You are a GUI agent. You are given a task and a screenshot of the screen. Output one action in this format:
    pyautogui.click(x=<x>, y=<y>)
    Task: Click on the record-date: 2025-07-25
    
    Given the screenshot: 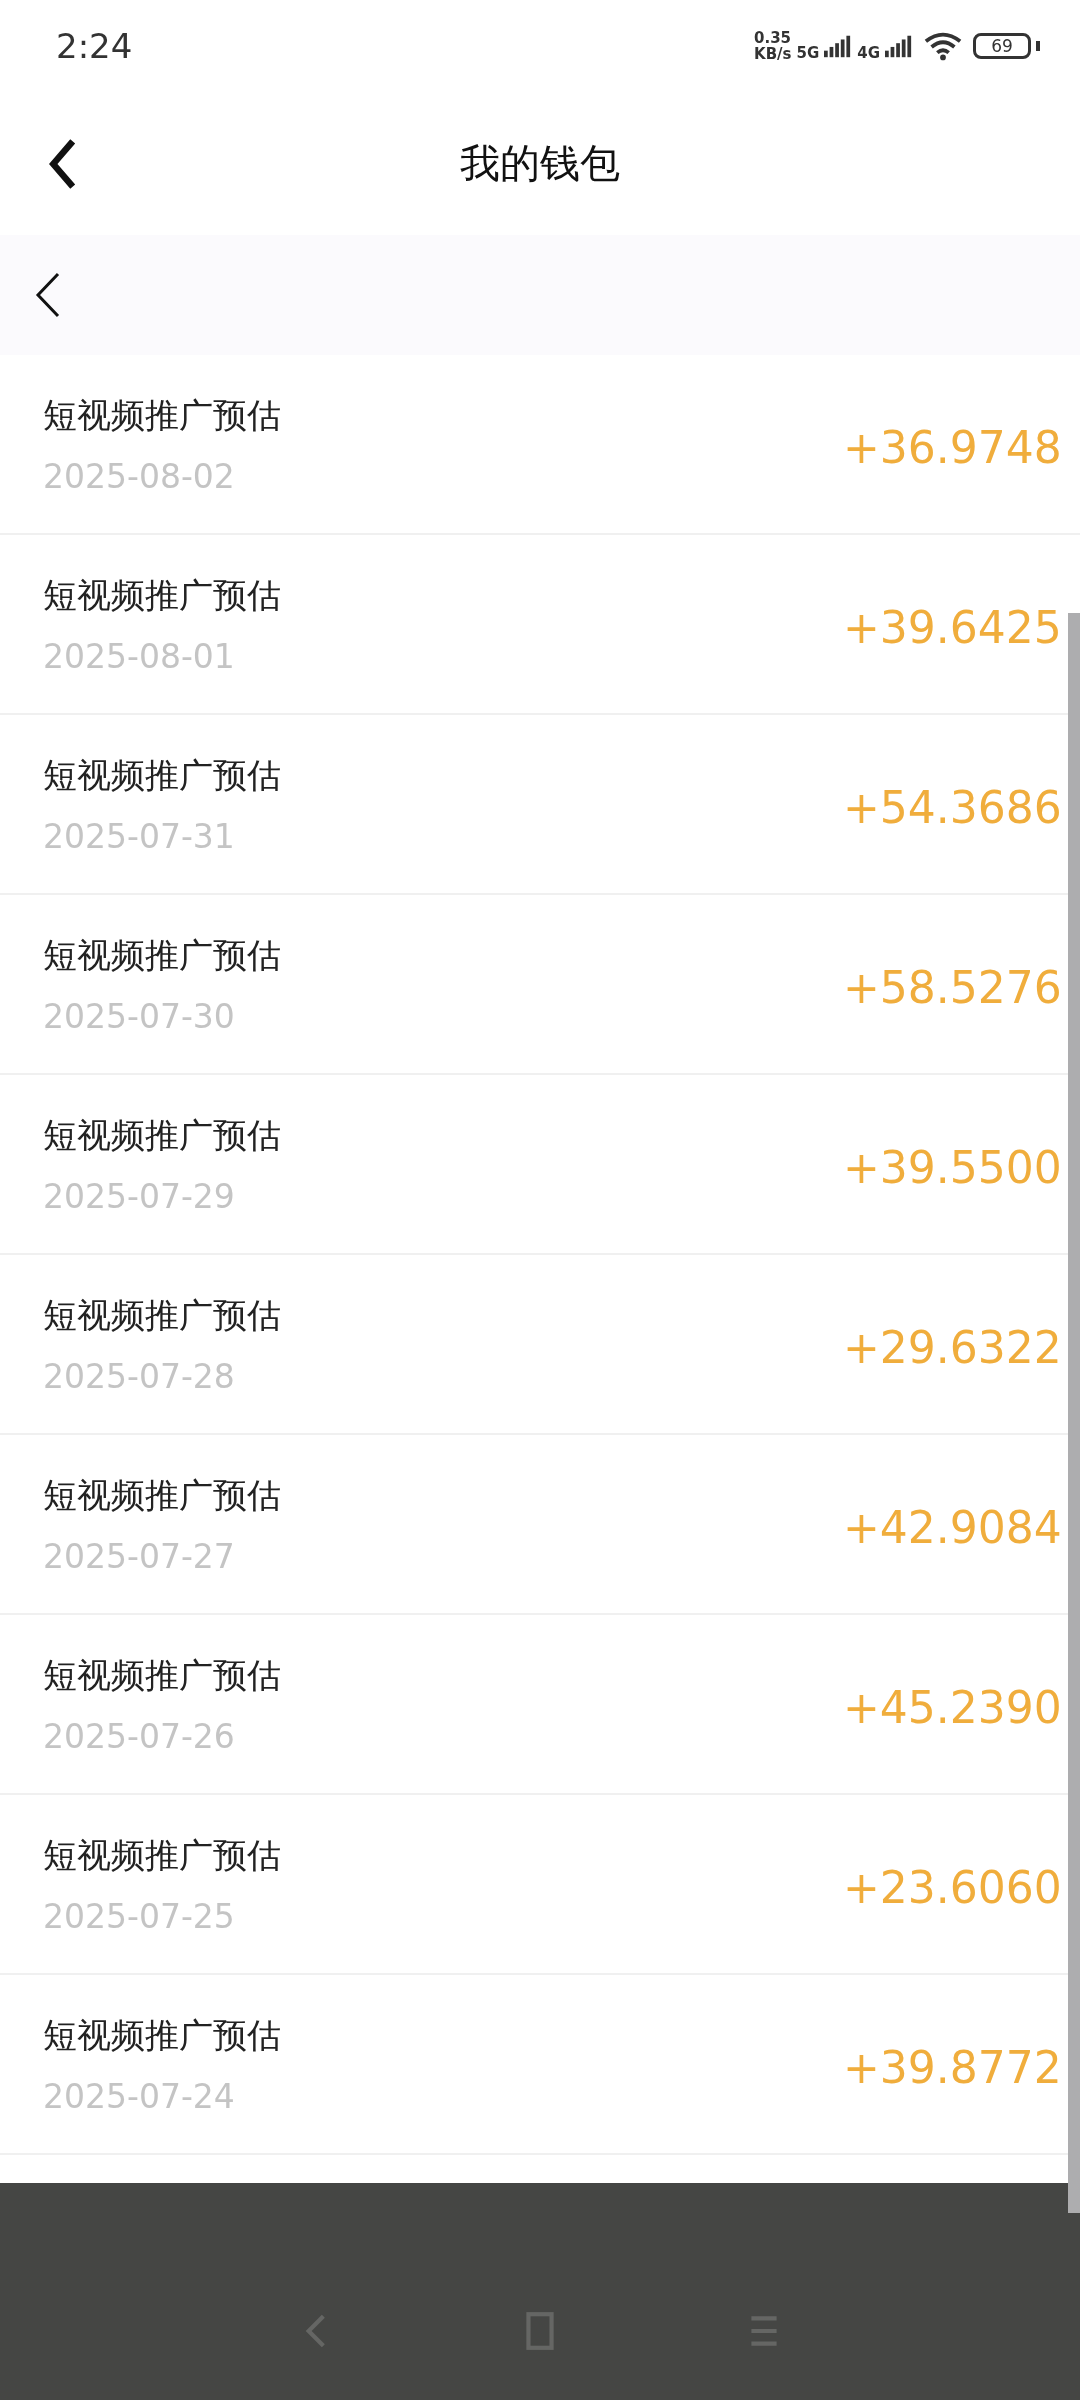 What is the action you would take?
    pyautogui.click(x=139, y=1916)
    